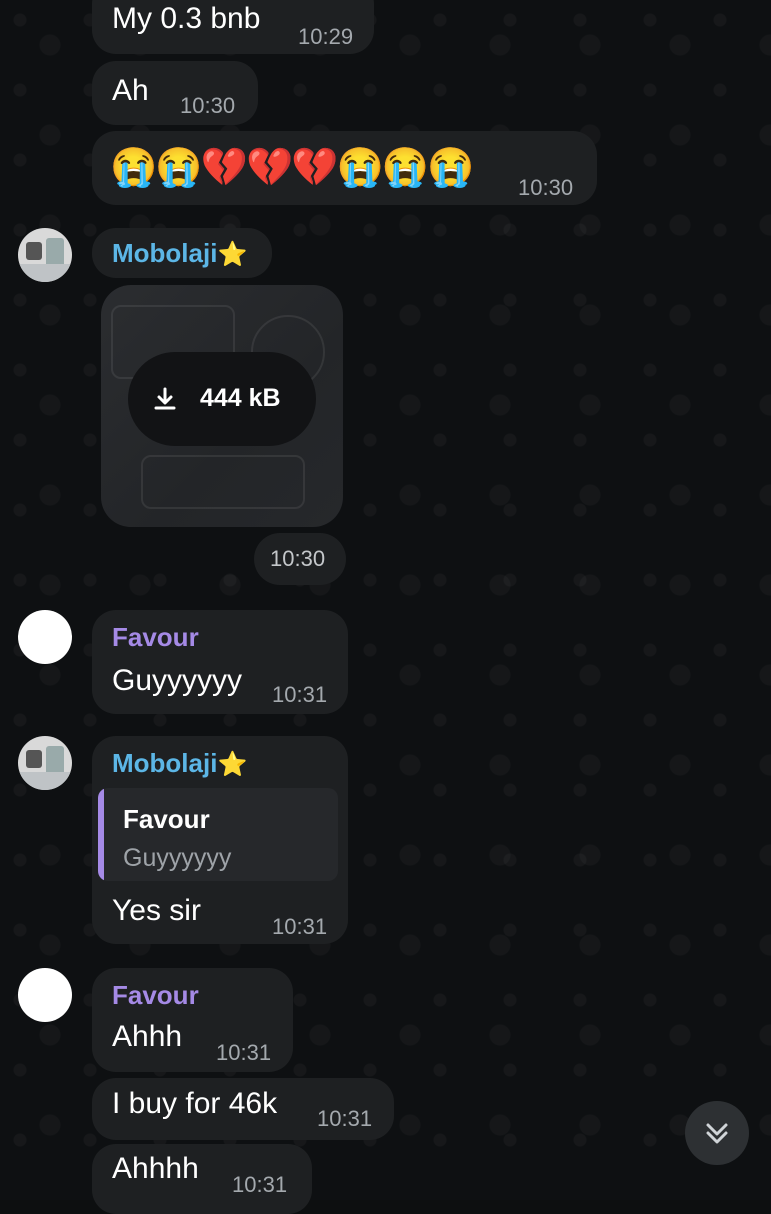  I want to click on message-bubble: 😭😭💔💔💔😭😭😭 10:30, so click(344, 168).